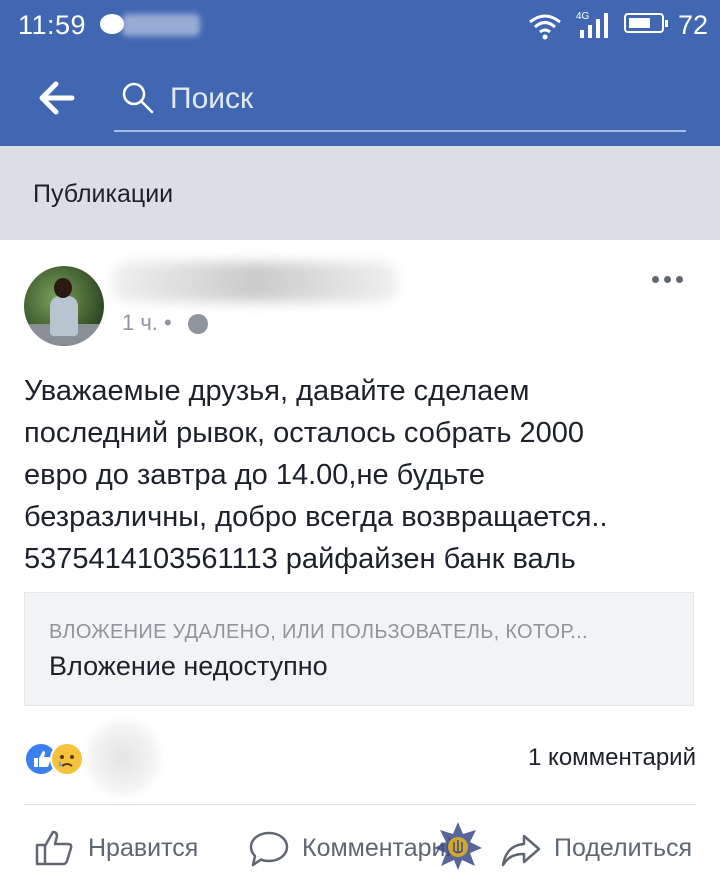 The width and height of the screenshot is (720, 892). I want to click on share-icon, so click(521, 850).